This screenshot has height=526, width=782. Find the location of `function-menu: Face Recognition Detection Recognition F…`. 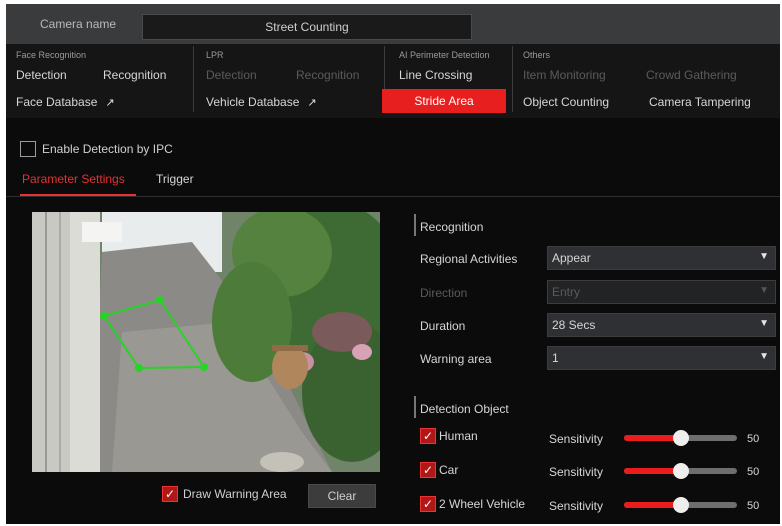

function-menu: Face Recognition Detection Recognition F… is located at coordinates (393, 81).